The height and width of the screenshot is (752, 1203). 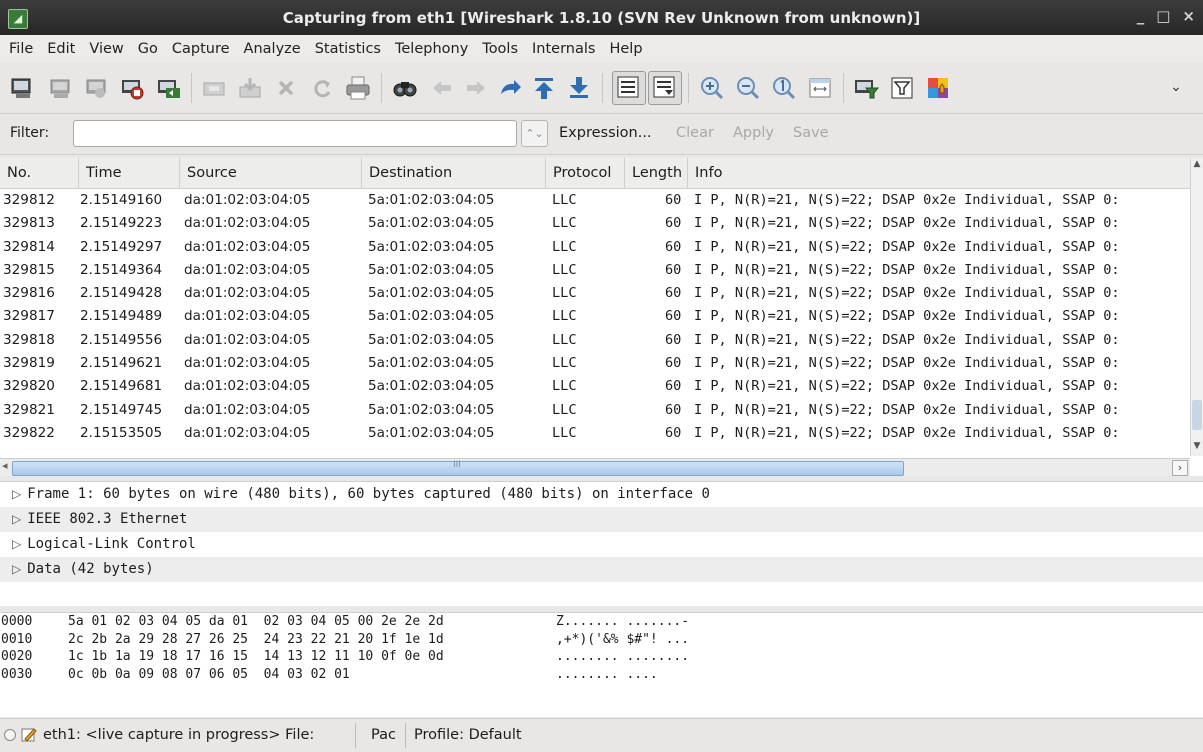 What do you see at coordinates (29, 735) in the screenshot?
I see `capture-comment-icon` at bounding box center [29, 735].